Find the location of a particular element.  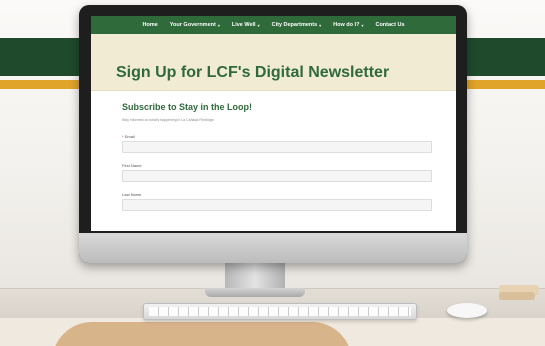

nav-city-departments-label: City Departments is located at coordinates (294, 25).